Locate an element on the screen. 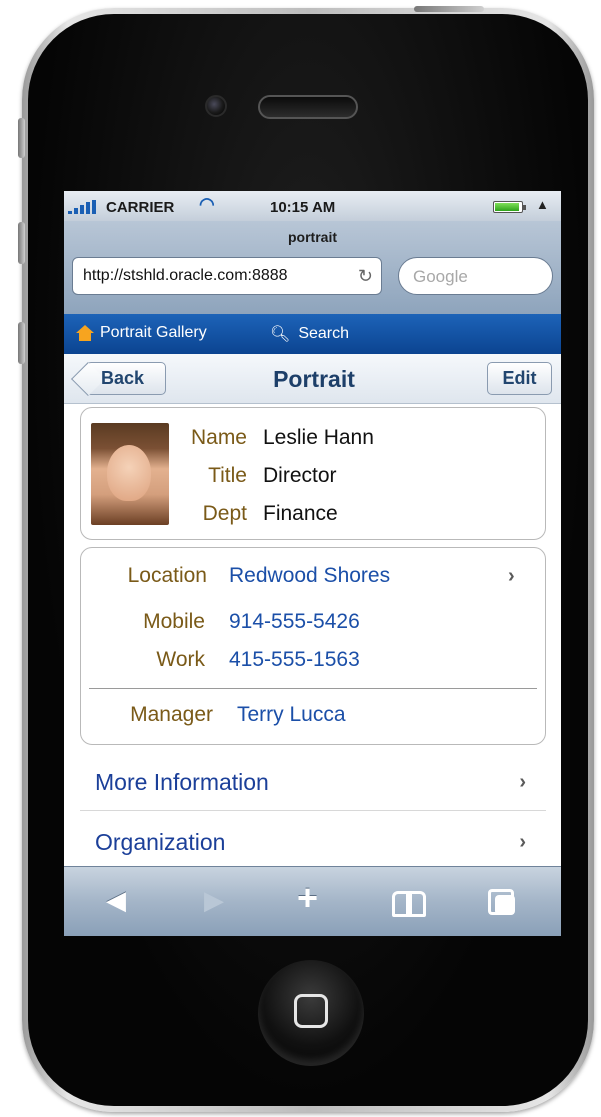  nav-portrait-gallery: Portrait Gallery is located at coordinates (141, 333).